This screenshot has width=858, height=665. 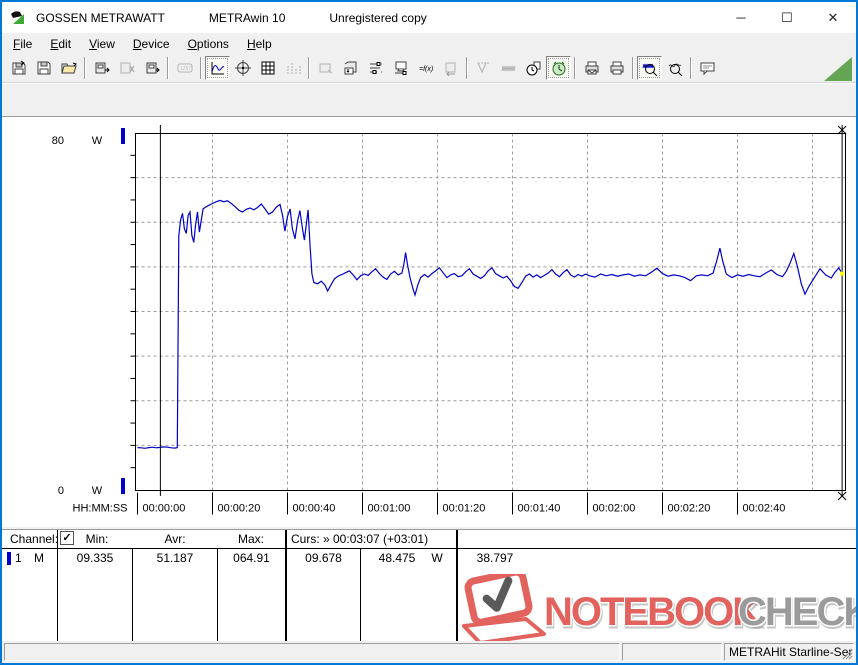 I want to click on toolbar-button-crosshair-view, so click(x=242, y=68).